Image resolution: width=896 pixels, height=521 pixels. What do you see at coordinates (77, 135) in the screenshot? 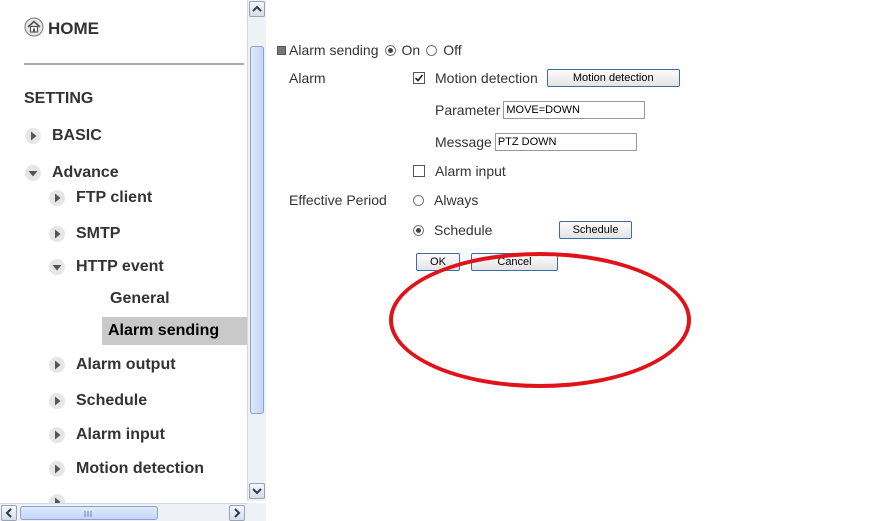
I see `nav-item-label: BASIC` at bounding box center [77, 135].